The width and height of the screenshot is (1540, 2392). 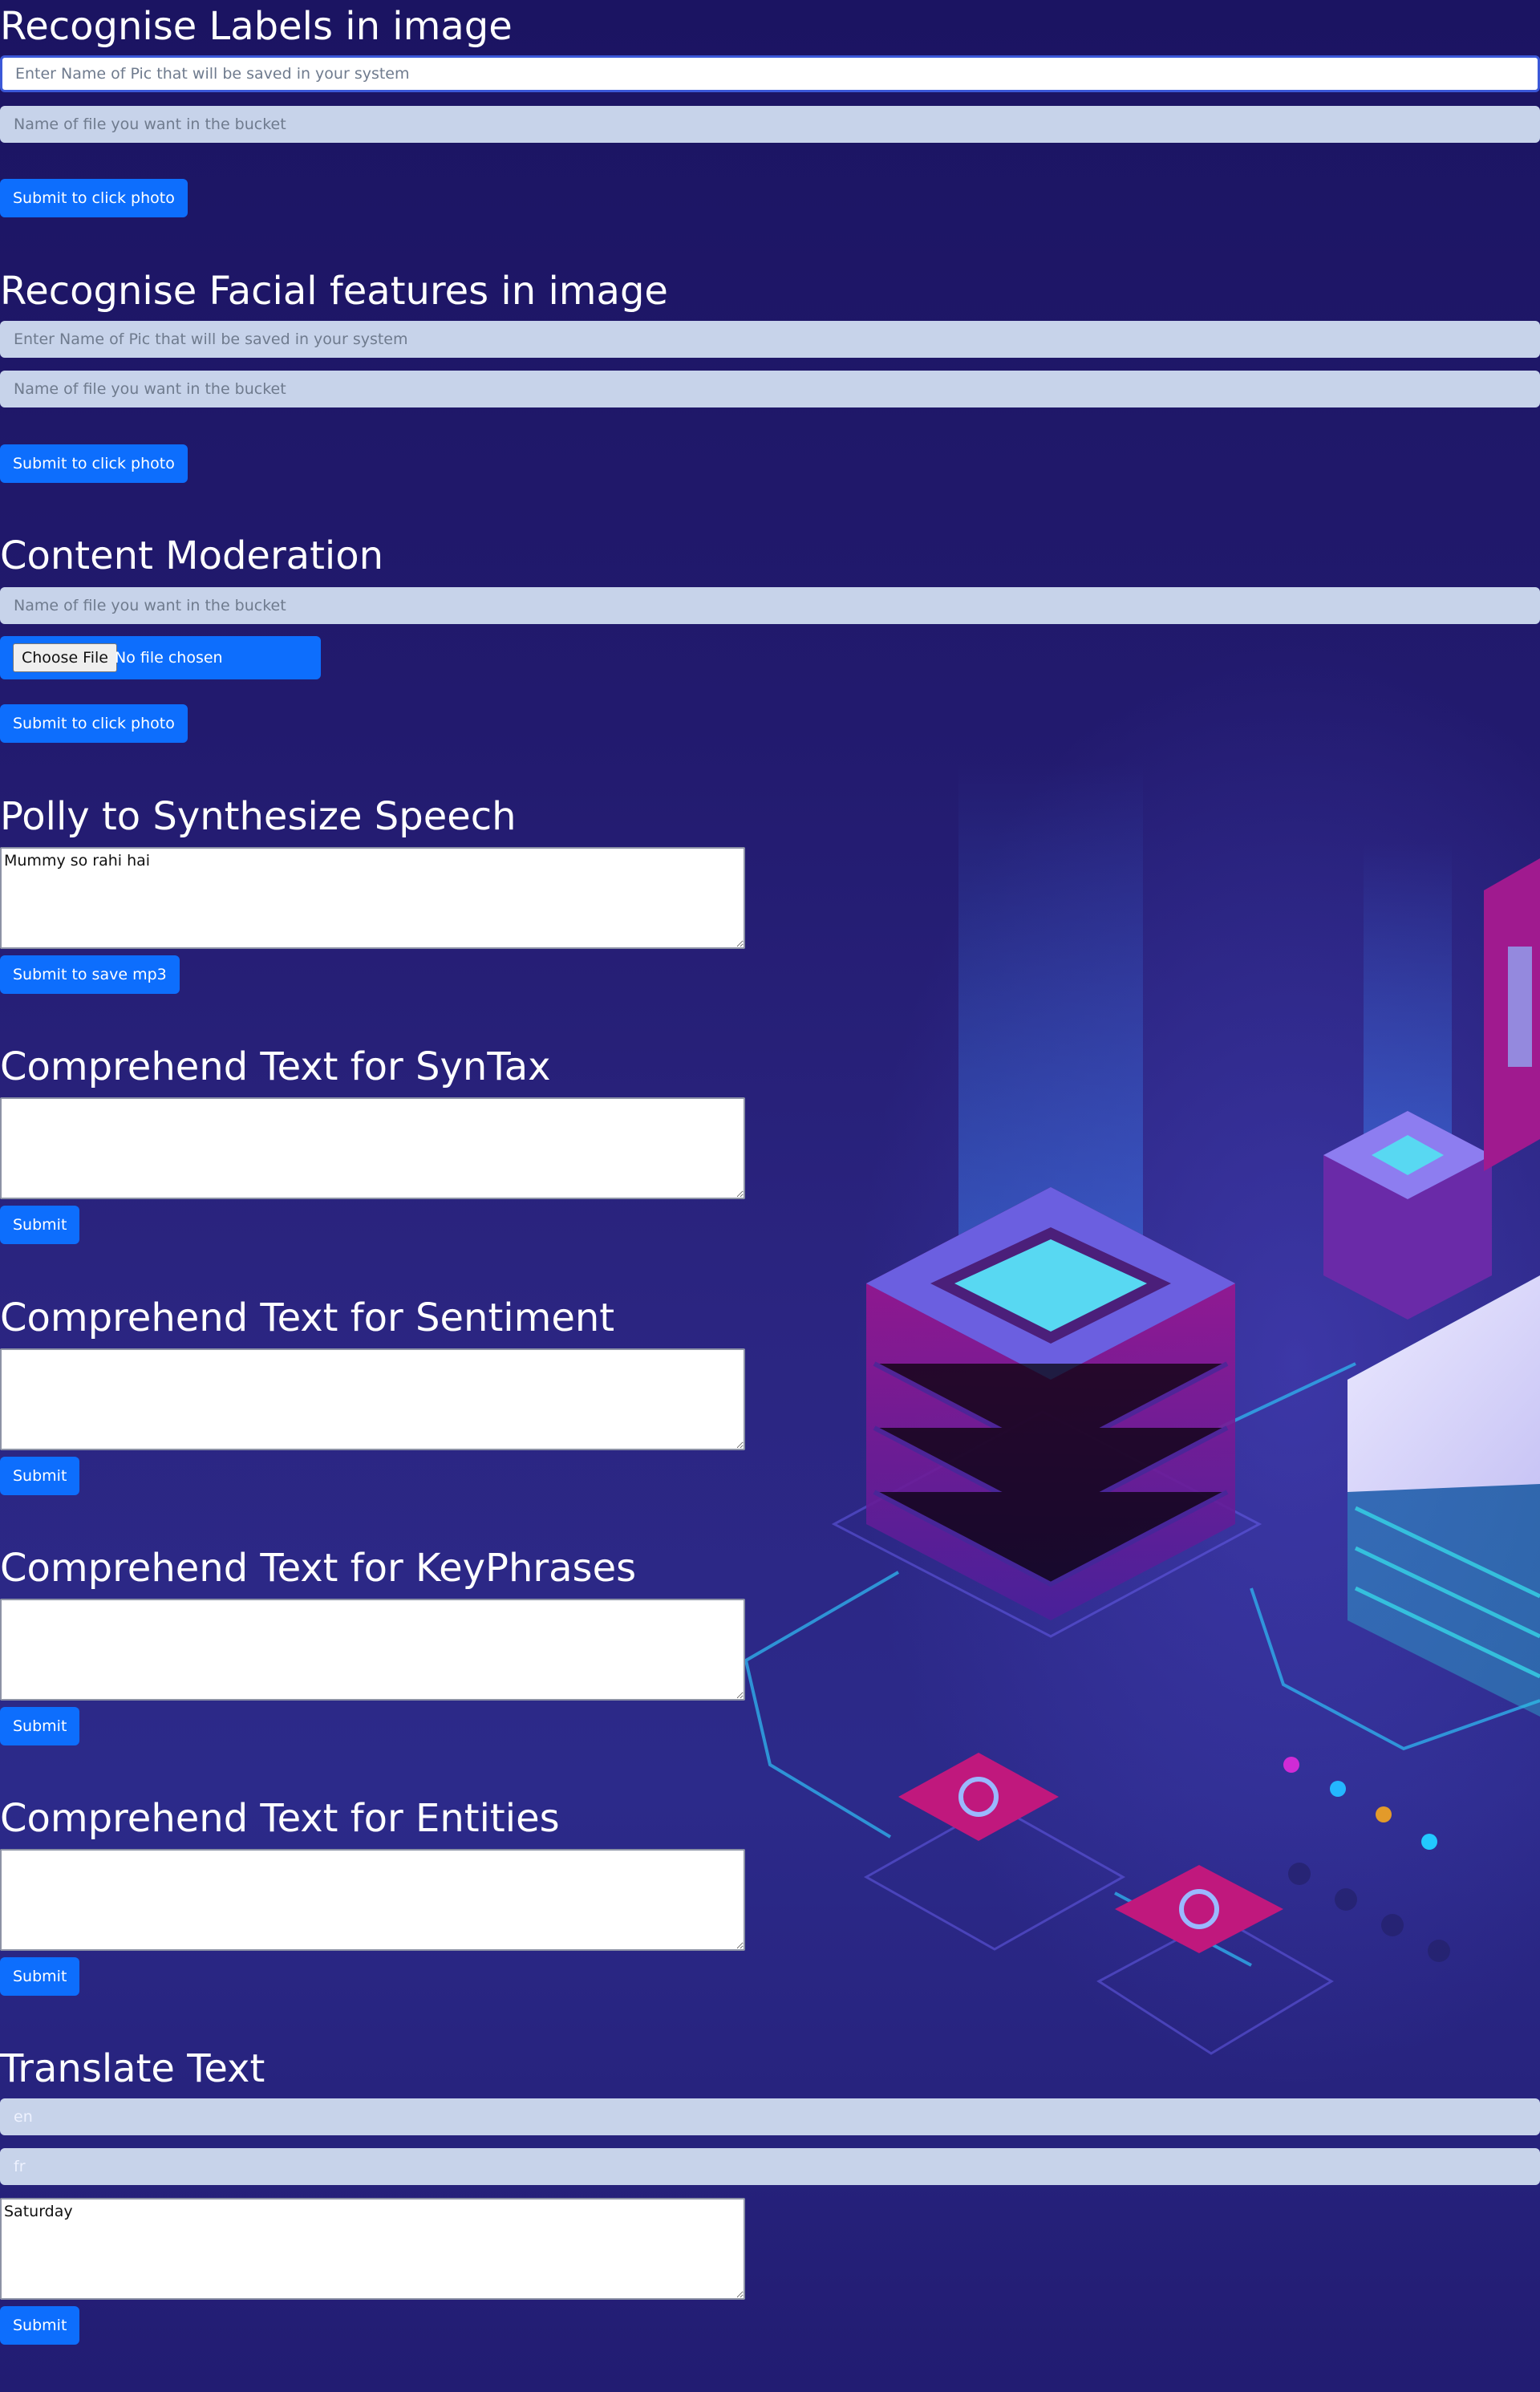 I want to click on facial-bucket-file-input, so click(x=770, y=389).